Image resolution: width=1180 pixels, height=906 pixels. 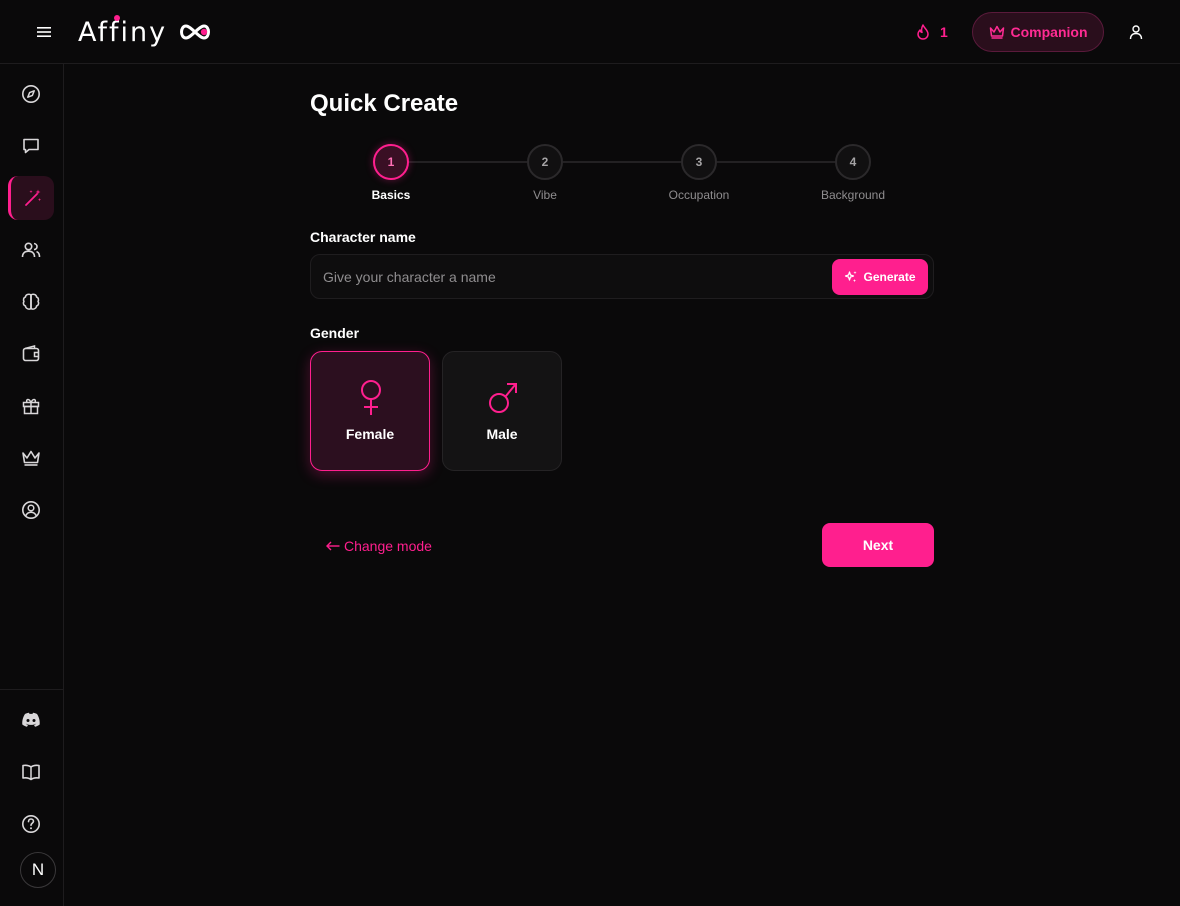 I want to click on step-vibe: 2 Vibe, so click(x=545, y=173).